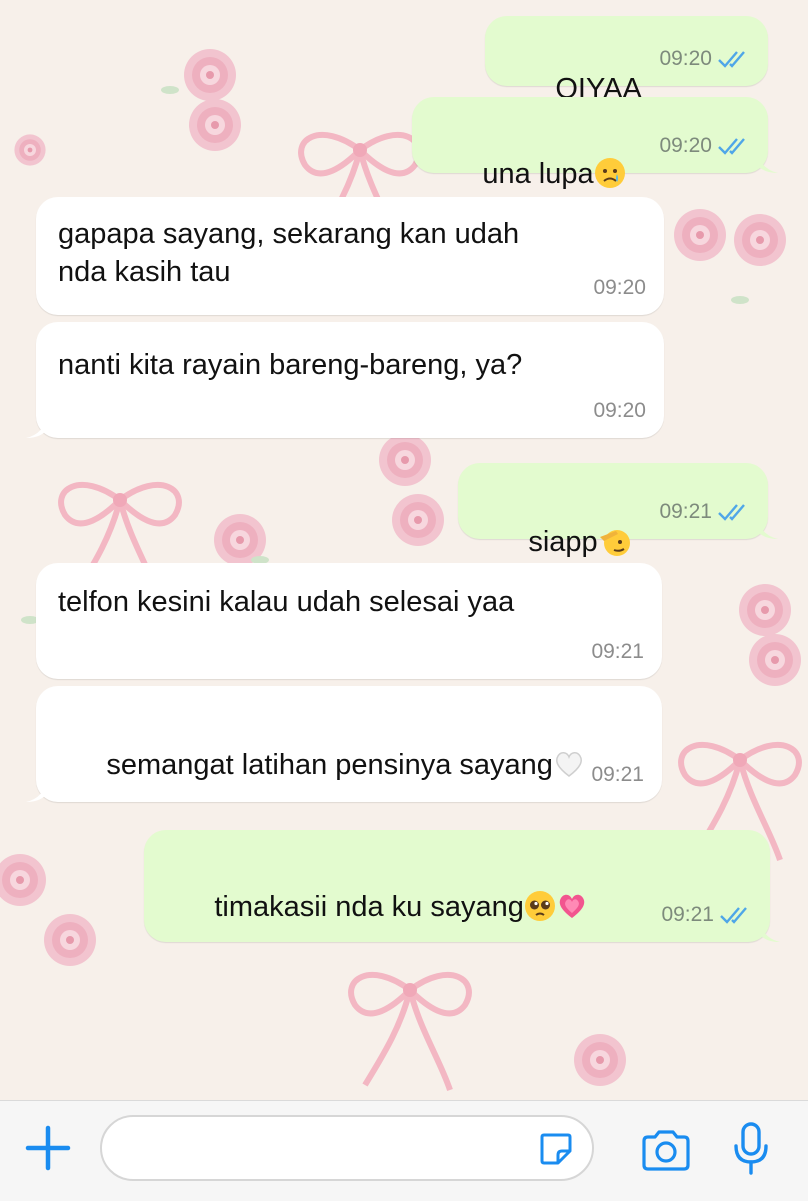 Image resolution: width=808 pixels, height=1201 pixels. Describe the element at coordinates (344, 744) in the screenshot. I see `message-bubble-incoming: semangat latihan pensinya sayang 09:21` at that location.